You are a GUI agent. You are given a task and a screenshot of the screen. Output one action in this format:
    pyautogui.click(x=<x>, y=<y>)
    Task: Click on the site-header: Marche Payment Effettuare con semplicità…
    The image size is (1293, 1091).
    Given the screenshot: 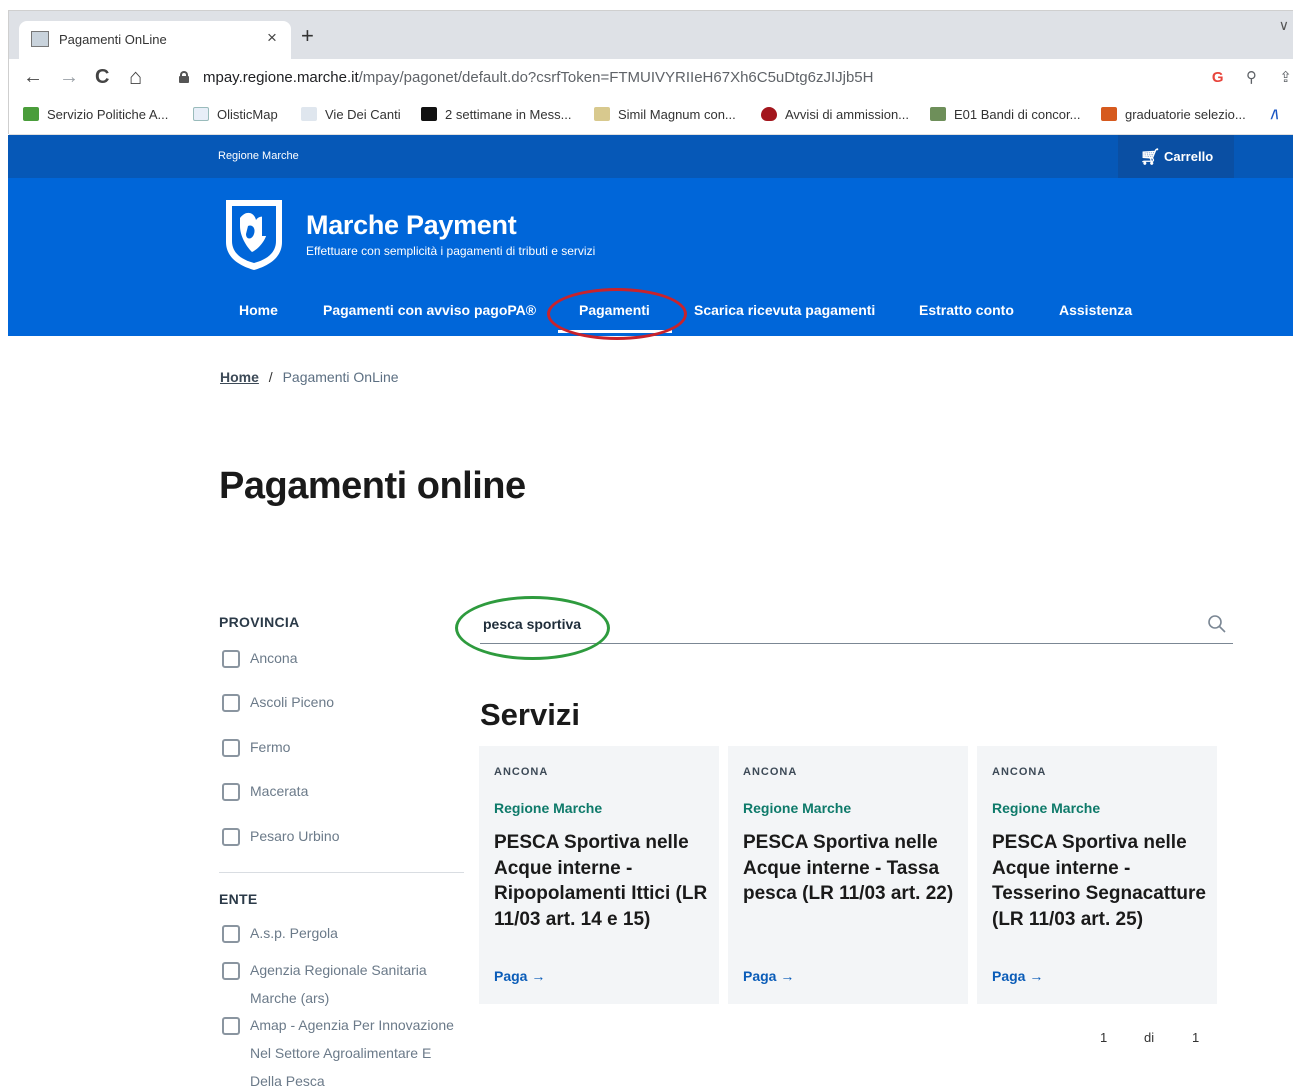 What is the action you would take?
    pyautogui.click(x=650, y=259)
    